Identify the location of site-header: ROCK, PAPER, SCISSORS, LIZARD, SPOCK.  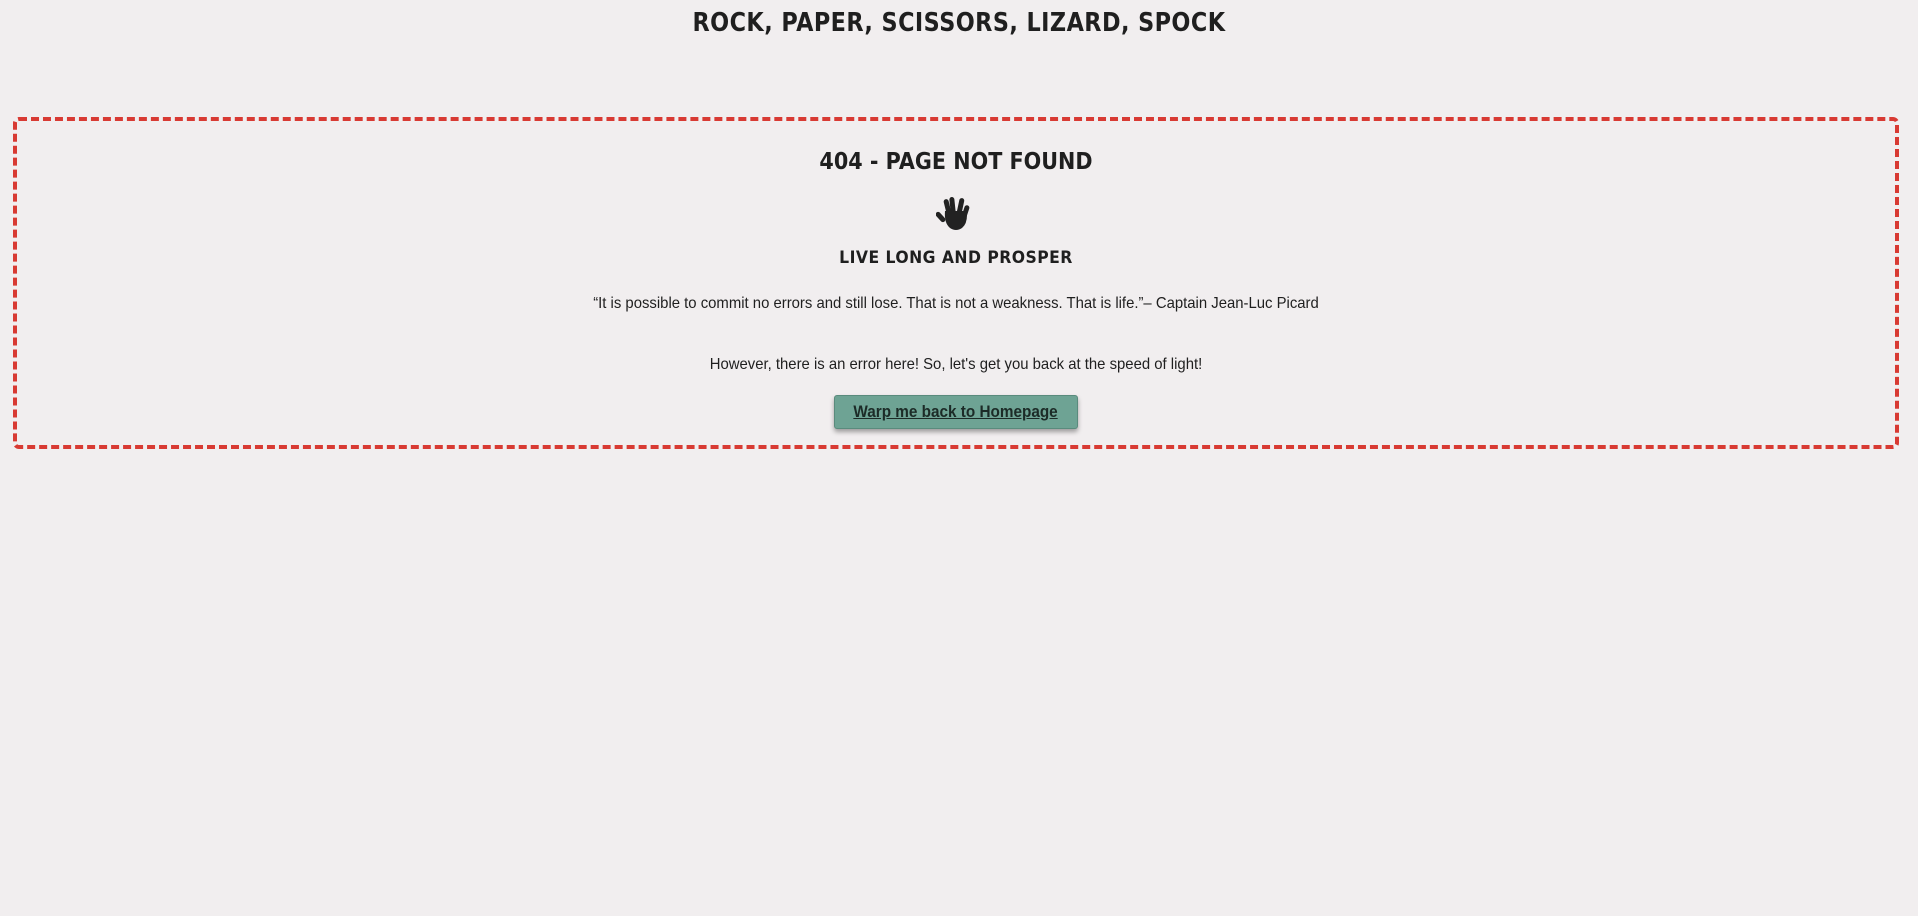
(959, 23).